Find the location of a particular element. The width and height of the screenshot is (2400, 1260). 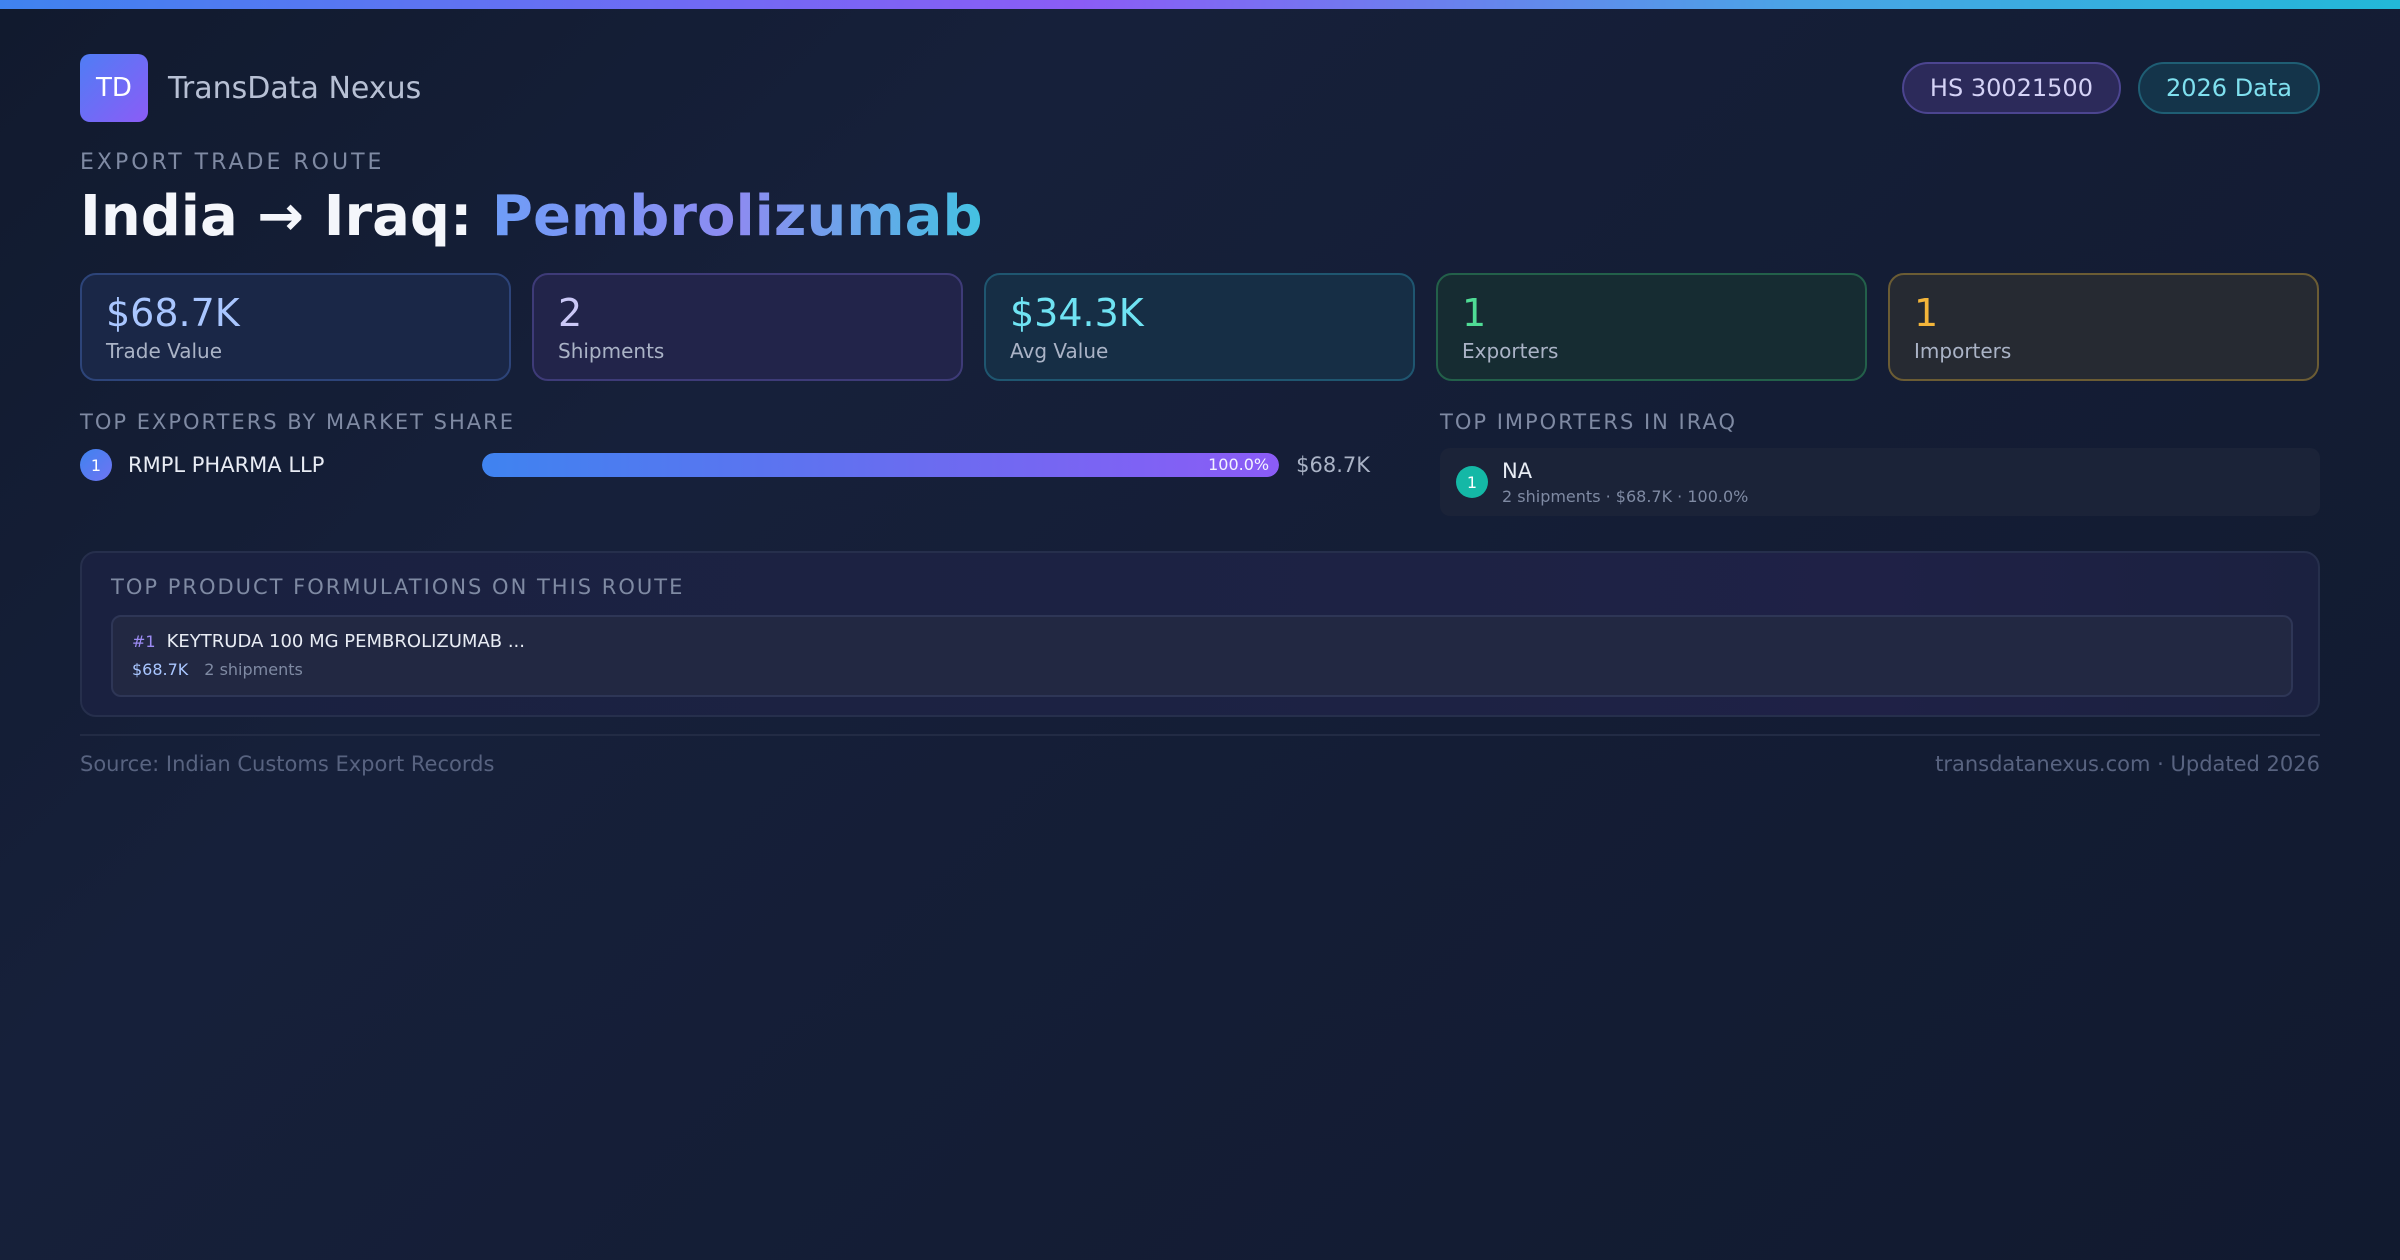

formulation-rank: #1 is located at coordinates (144, 641).